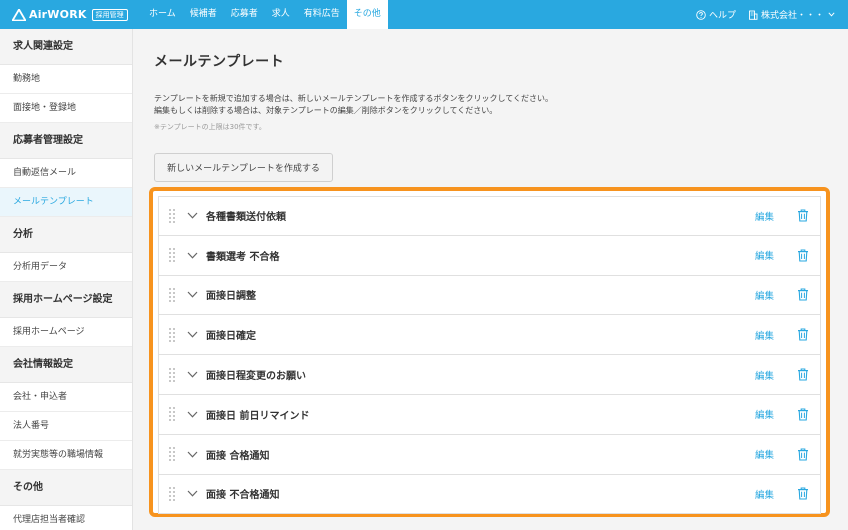 The image size is (848, 530). What do you see at coordinates (219, 62) in the screenshot?
I see `page-title: メールテンプレート` at bounding box center [219, 62].